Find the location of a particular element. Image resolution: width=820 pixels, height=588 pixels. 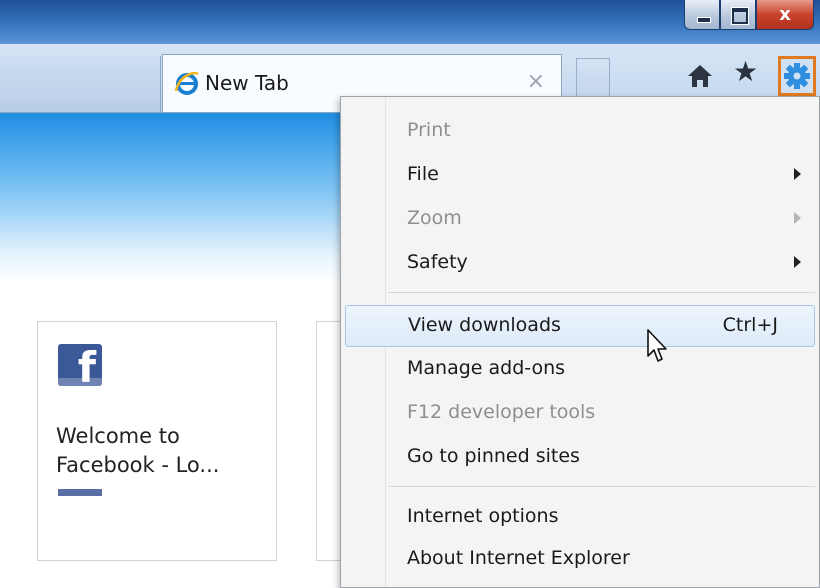

tab-title: New Tab is located at coordinates (247, 83).